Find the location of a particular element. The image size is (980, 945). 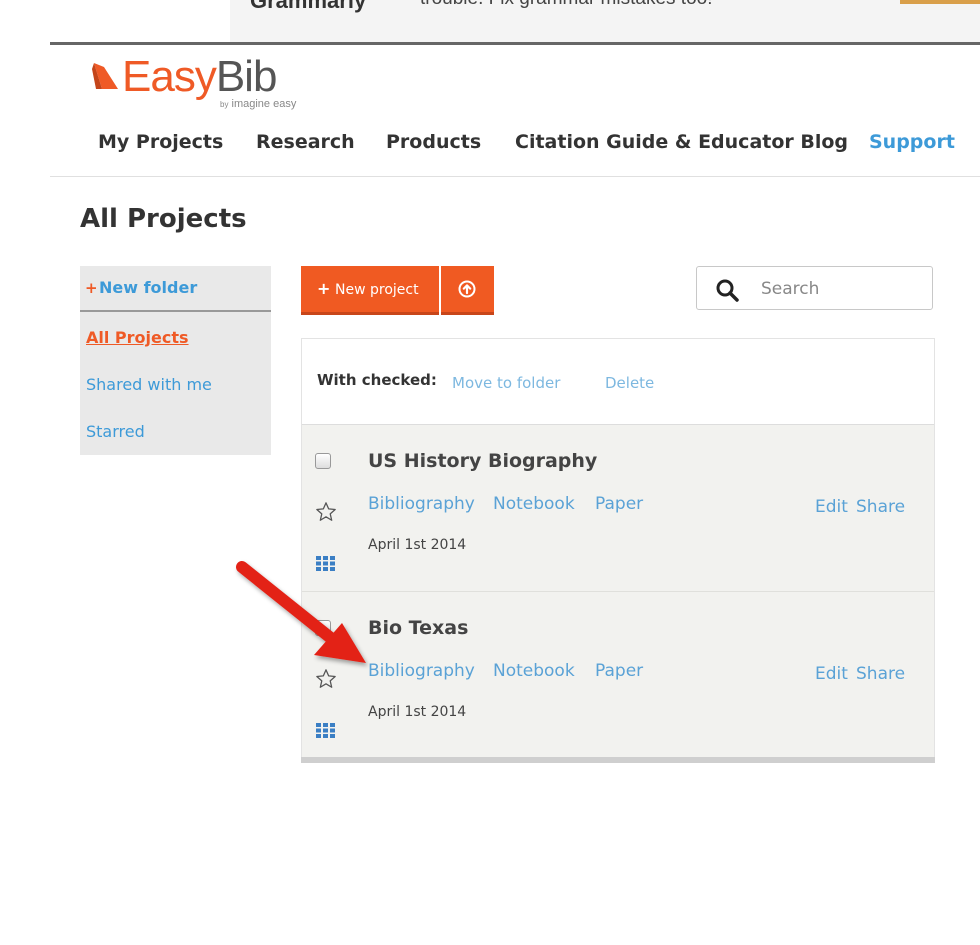

nav-citation-guide: Citation Guide & Educator Blog is located at coordinates (681, 142).